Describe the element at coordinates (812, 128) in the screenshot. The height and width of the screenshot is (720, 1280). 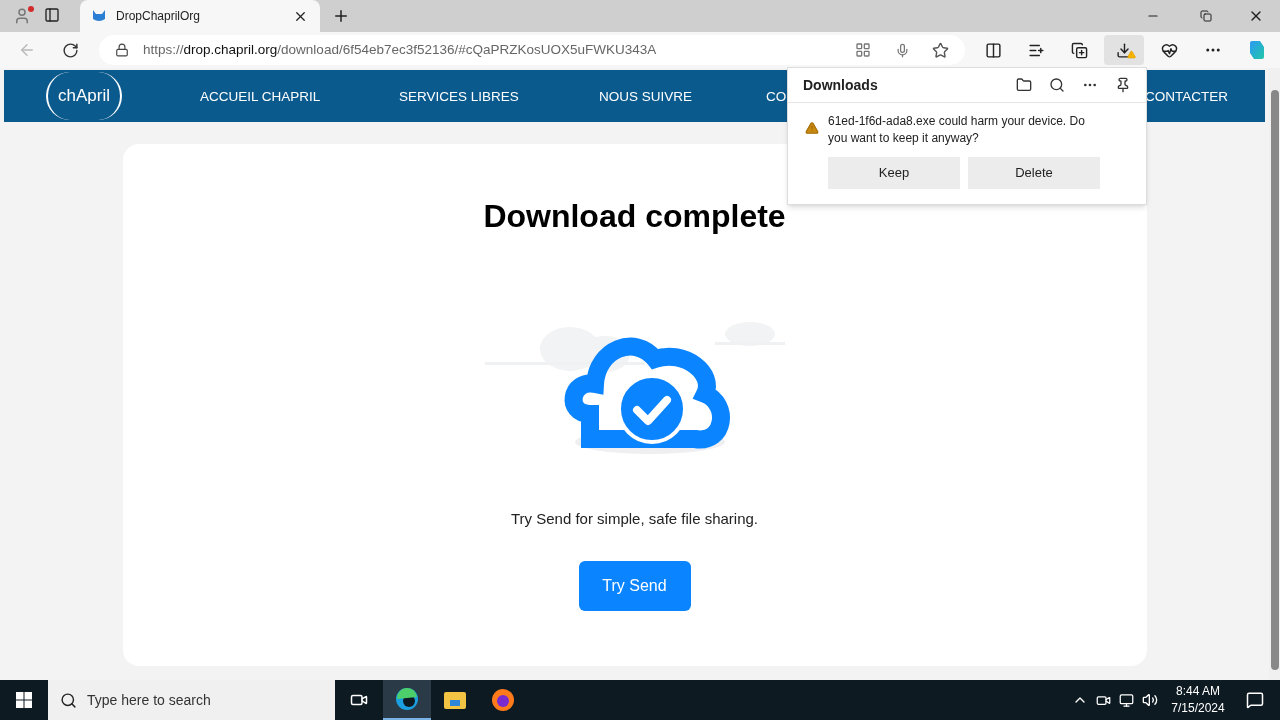
I see `warning-icon` at that location.